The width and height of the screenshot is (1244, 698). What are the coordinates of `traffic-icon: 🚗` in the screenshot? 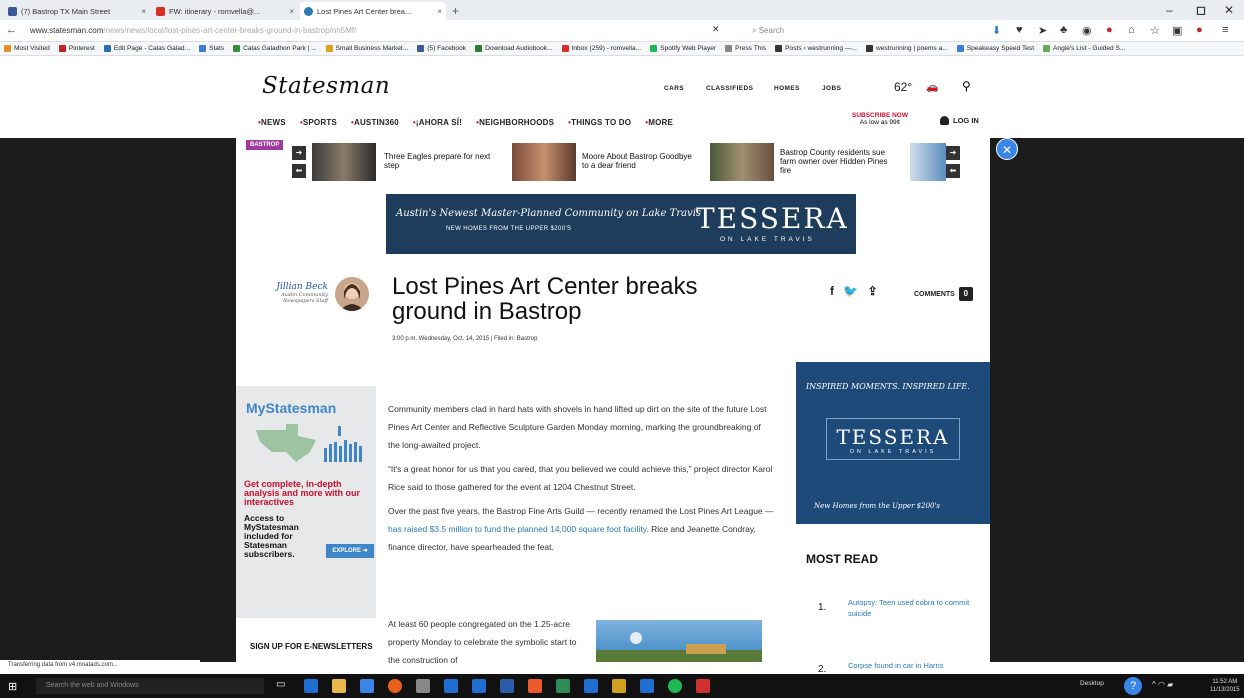 It's located at (932, 87).